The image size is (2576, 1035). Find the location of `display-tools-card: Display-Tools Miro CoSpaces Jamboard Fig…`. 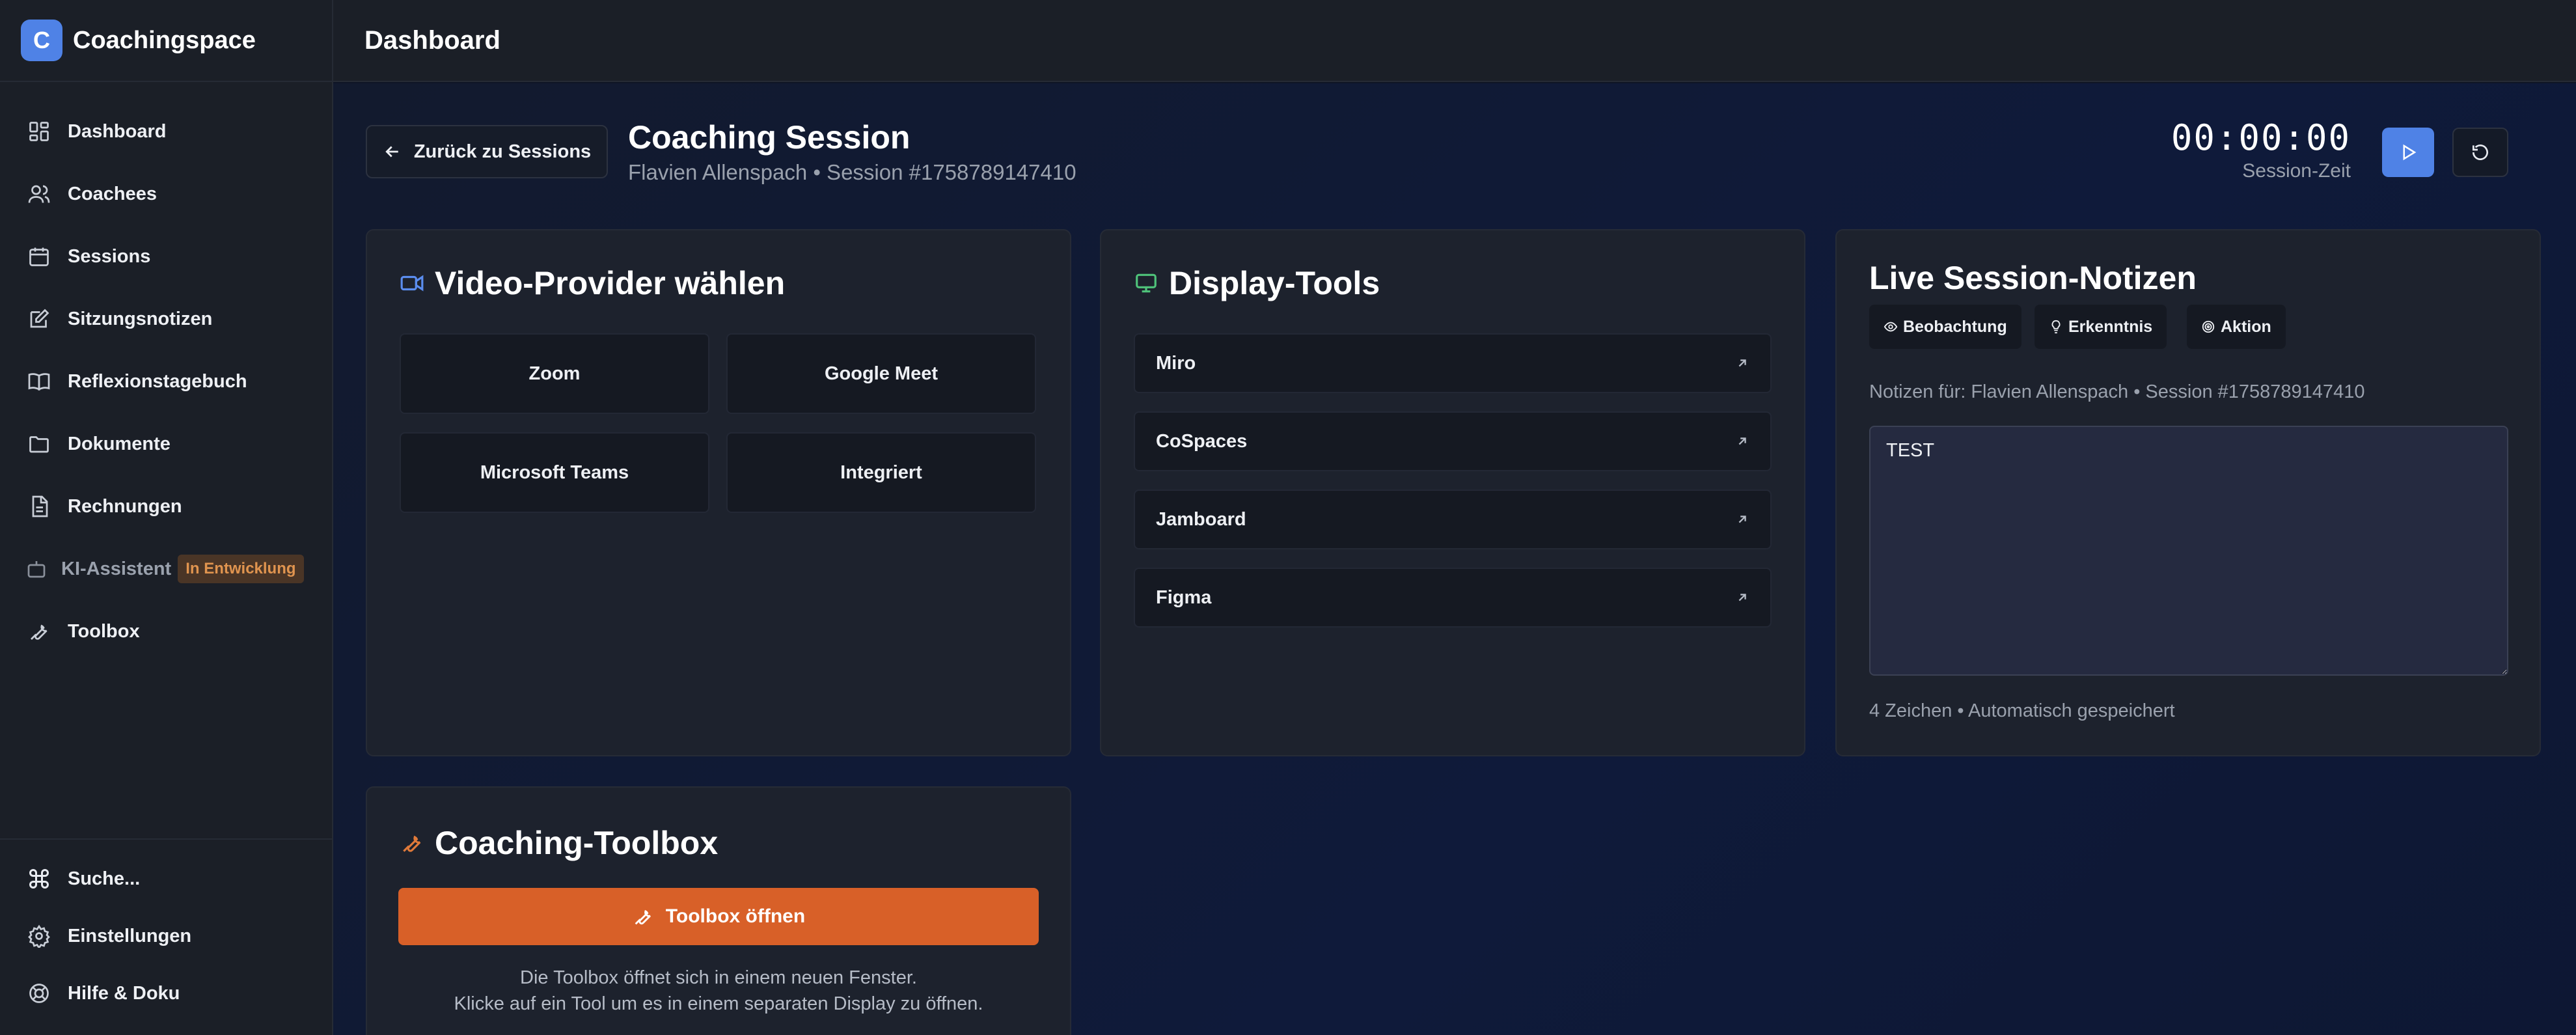

display-tools-card: Display-Tools Miro CoSpaces Jamboard Fig… is located at coordinates (1453, 492).